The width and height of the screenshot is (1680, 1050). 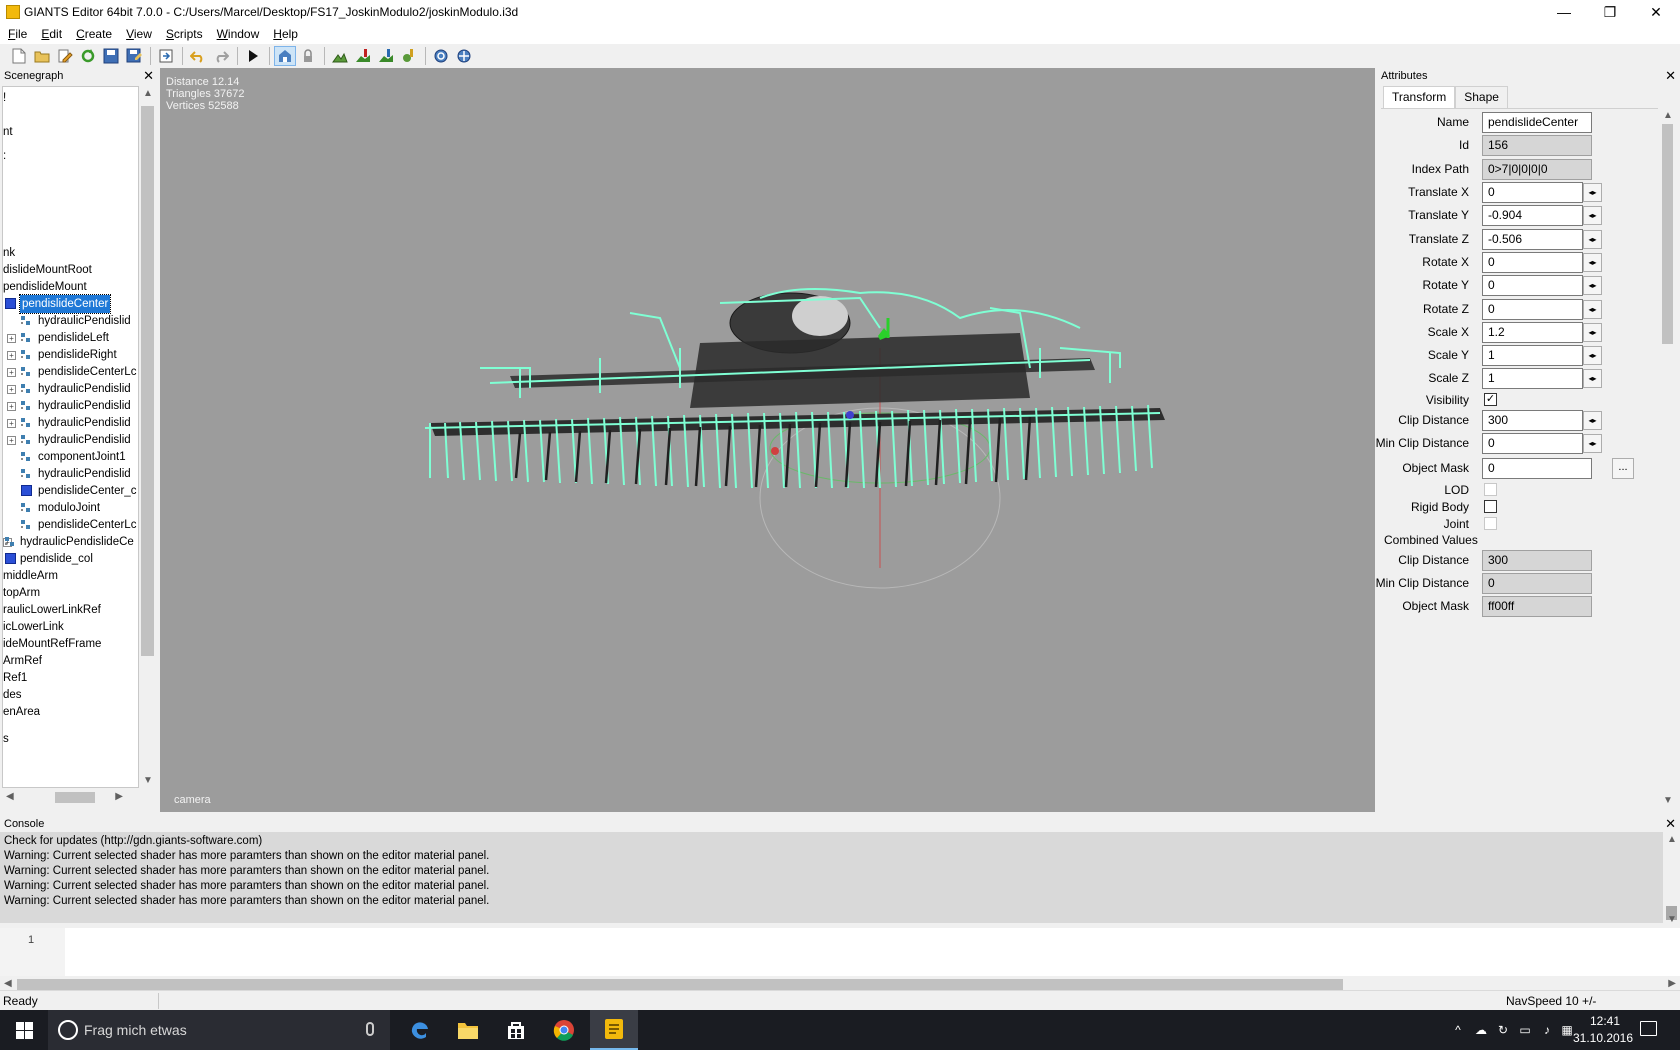 What do you see at coordinates (88, 56) in the screenshot?
I see `reload-icon` at bounding box center [88, 56].